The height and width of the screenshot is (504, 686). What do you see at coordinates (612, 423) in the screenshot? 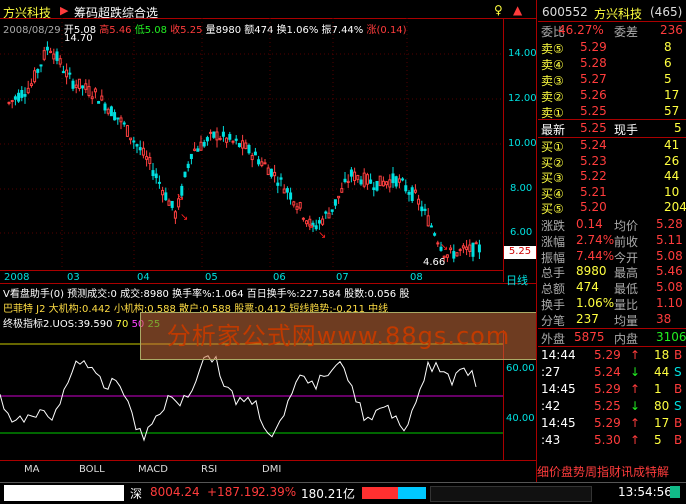
I see `tick-row: 14:45 5.29 ↑ 17 B` at bounding box center [612, 423].